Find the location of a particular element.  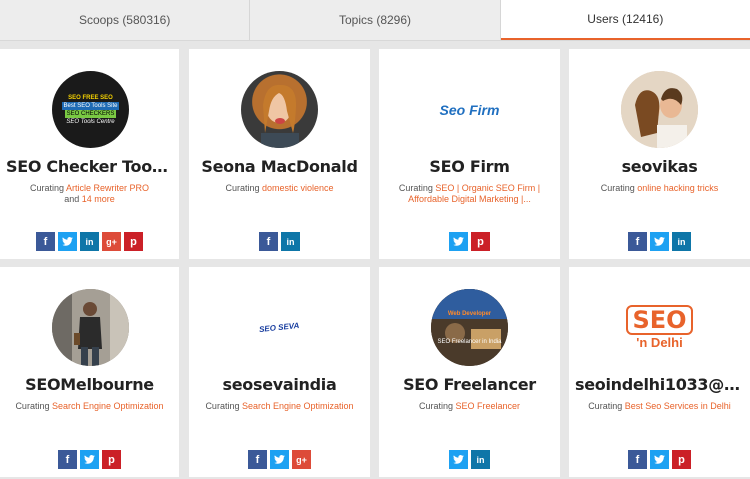

user-name: seosevaindia is located at coordinates (279, 384).